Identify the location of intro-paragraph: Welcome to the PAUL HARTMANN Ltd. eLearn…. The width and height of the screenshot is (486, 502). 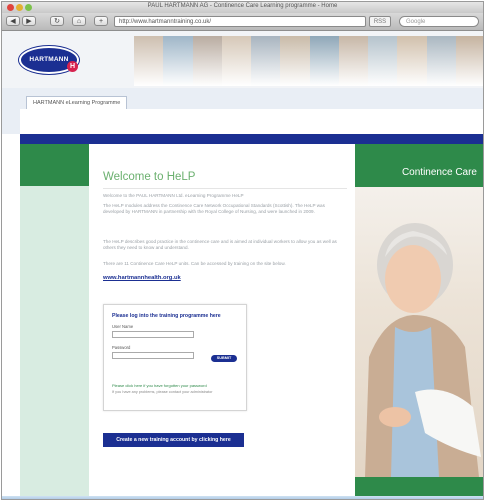
(173, 195).